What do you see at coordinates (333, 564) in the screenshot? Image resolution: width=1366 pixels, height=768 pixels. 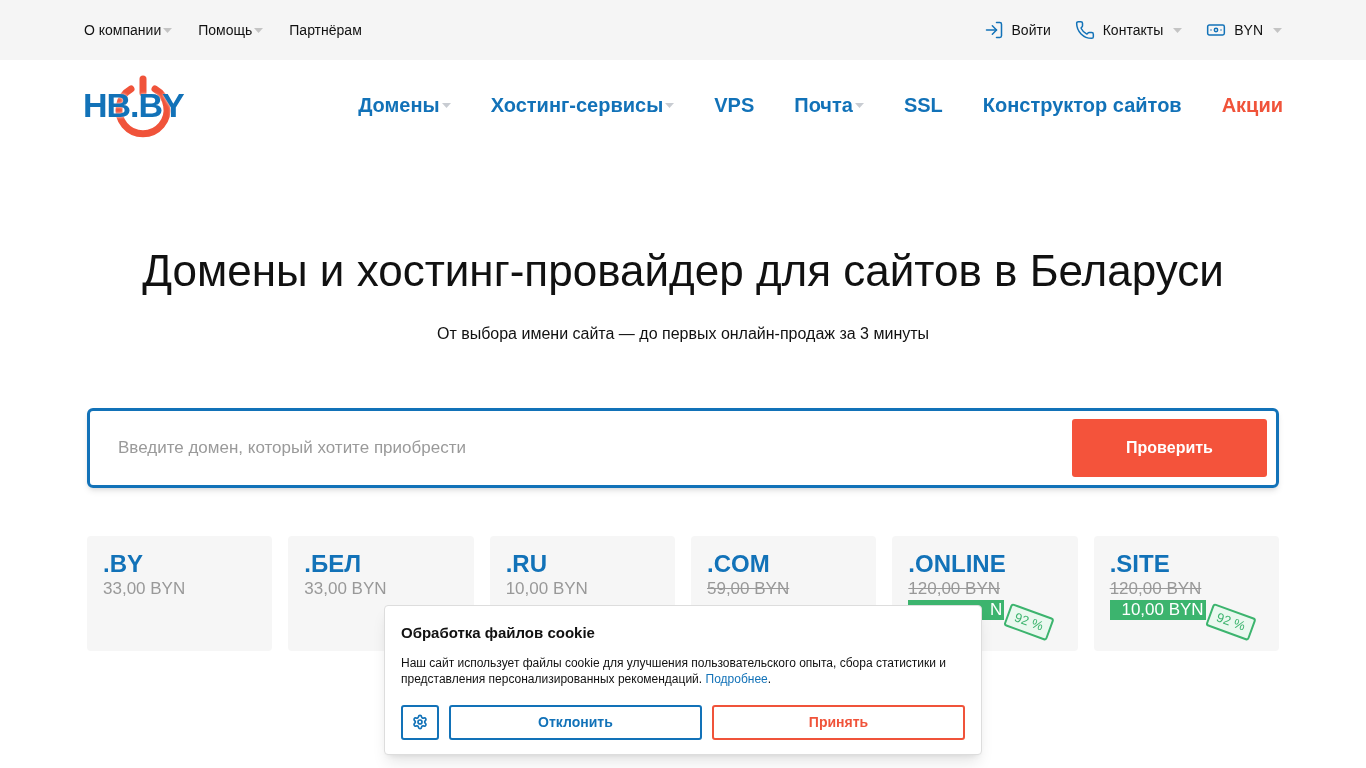 I see `domain-zone: .БЕЛ` at bounding box center [333, 564].